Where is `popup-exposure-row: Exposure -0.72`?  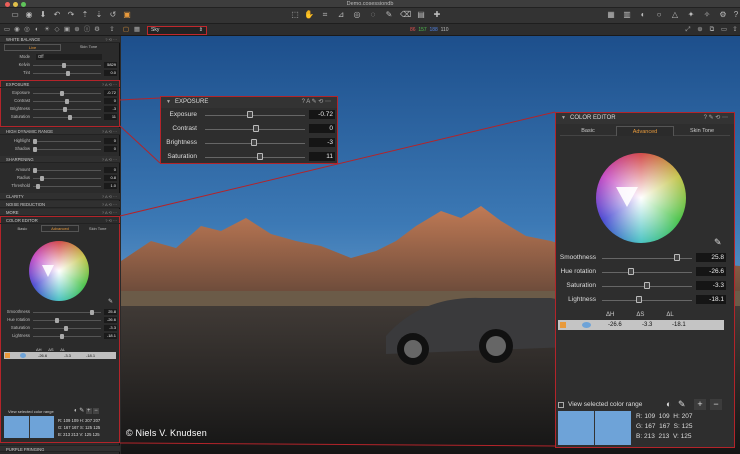 popup-exposure-row: Exposure -0.72 is located at coordinates (252, 114).